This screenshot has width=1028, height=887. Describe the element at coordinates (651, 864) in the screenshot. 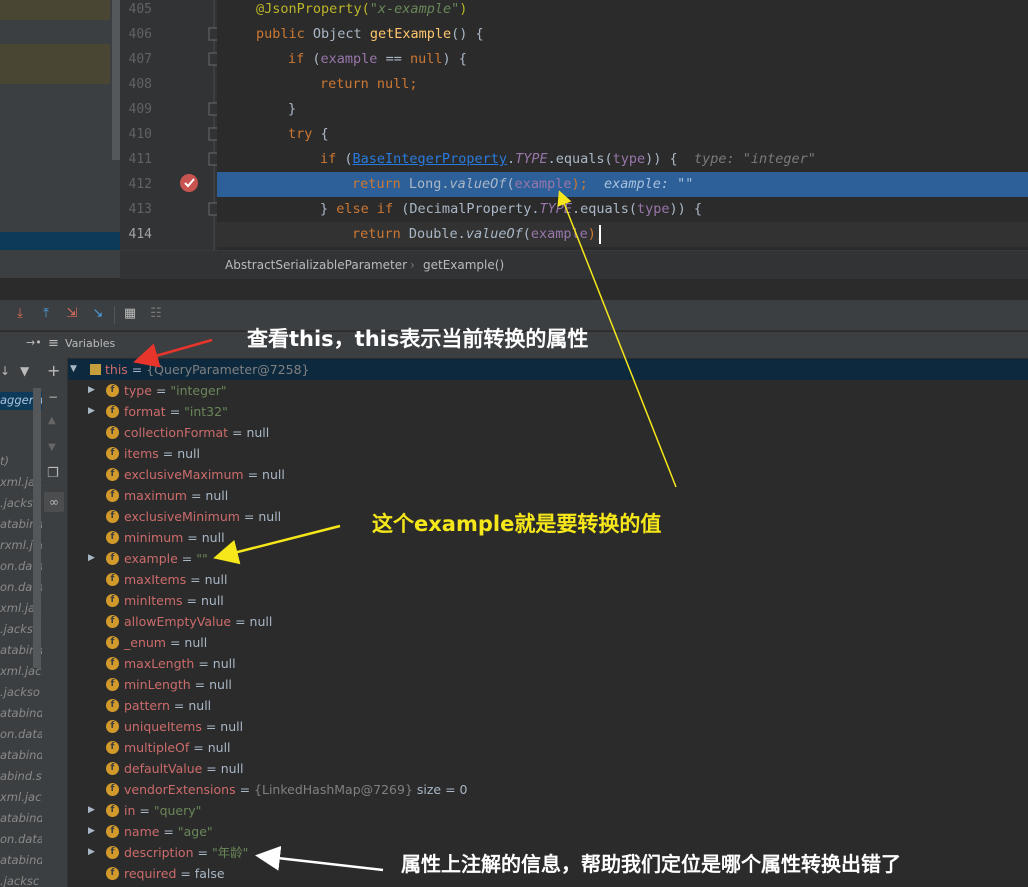

I see `description-note: 属性上注解的信息，帮助我们定位是哪个属性转换出错了` at that location.